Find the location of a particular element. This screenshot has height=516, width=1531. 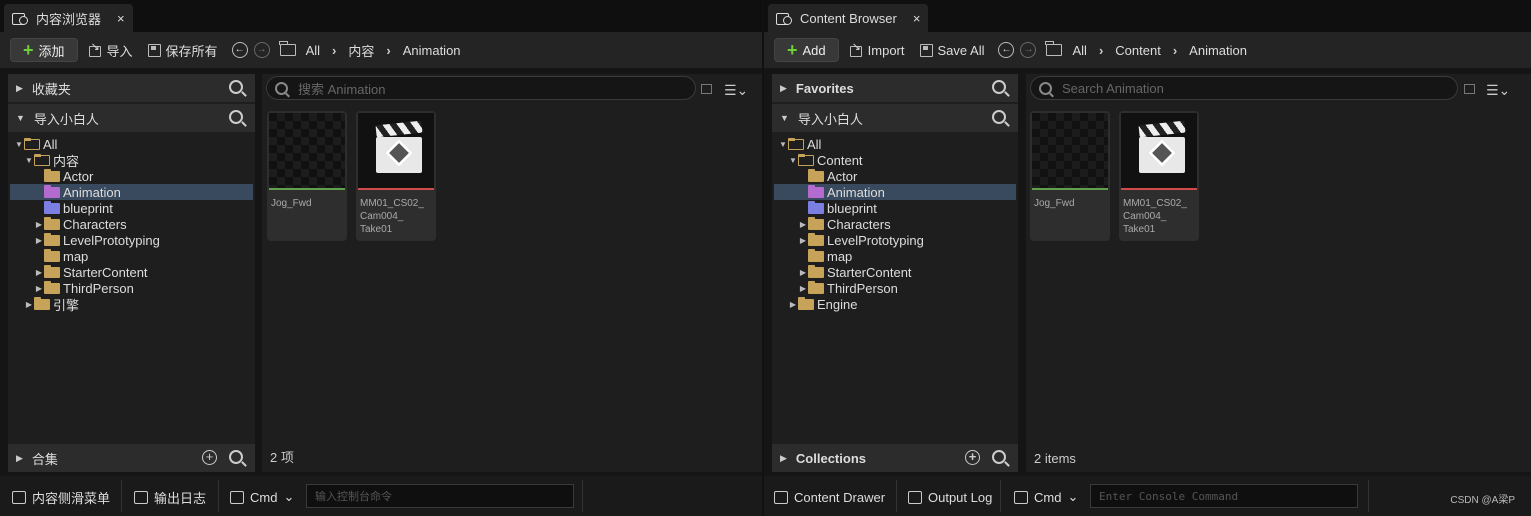

clapperboard-icon is located at coordinates (399, 147).